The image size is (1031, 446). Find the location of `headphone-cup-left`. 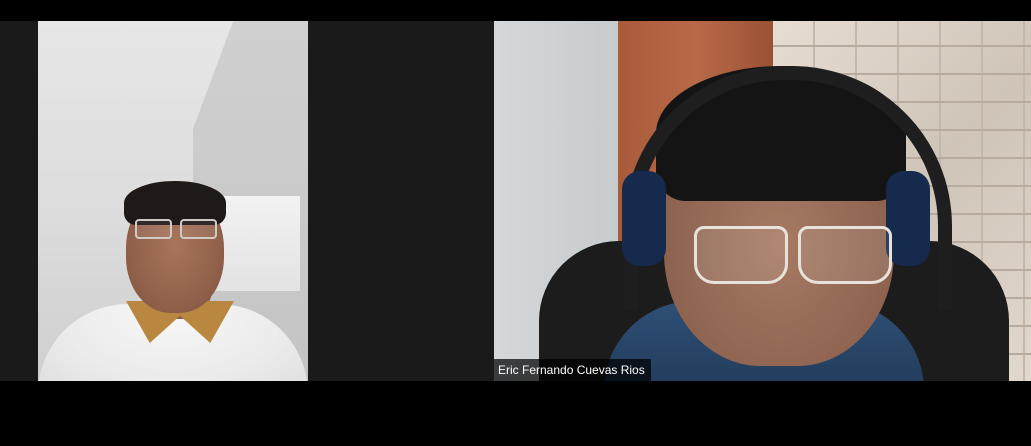

headphone-cup-left is located at coordinates (644, 218).